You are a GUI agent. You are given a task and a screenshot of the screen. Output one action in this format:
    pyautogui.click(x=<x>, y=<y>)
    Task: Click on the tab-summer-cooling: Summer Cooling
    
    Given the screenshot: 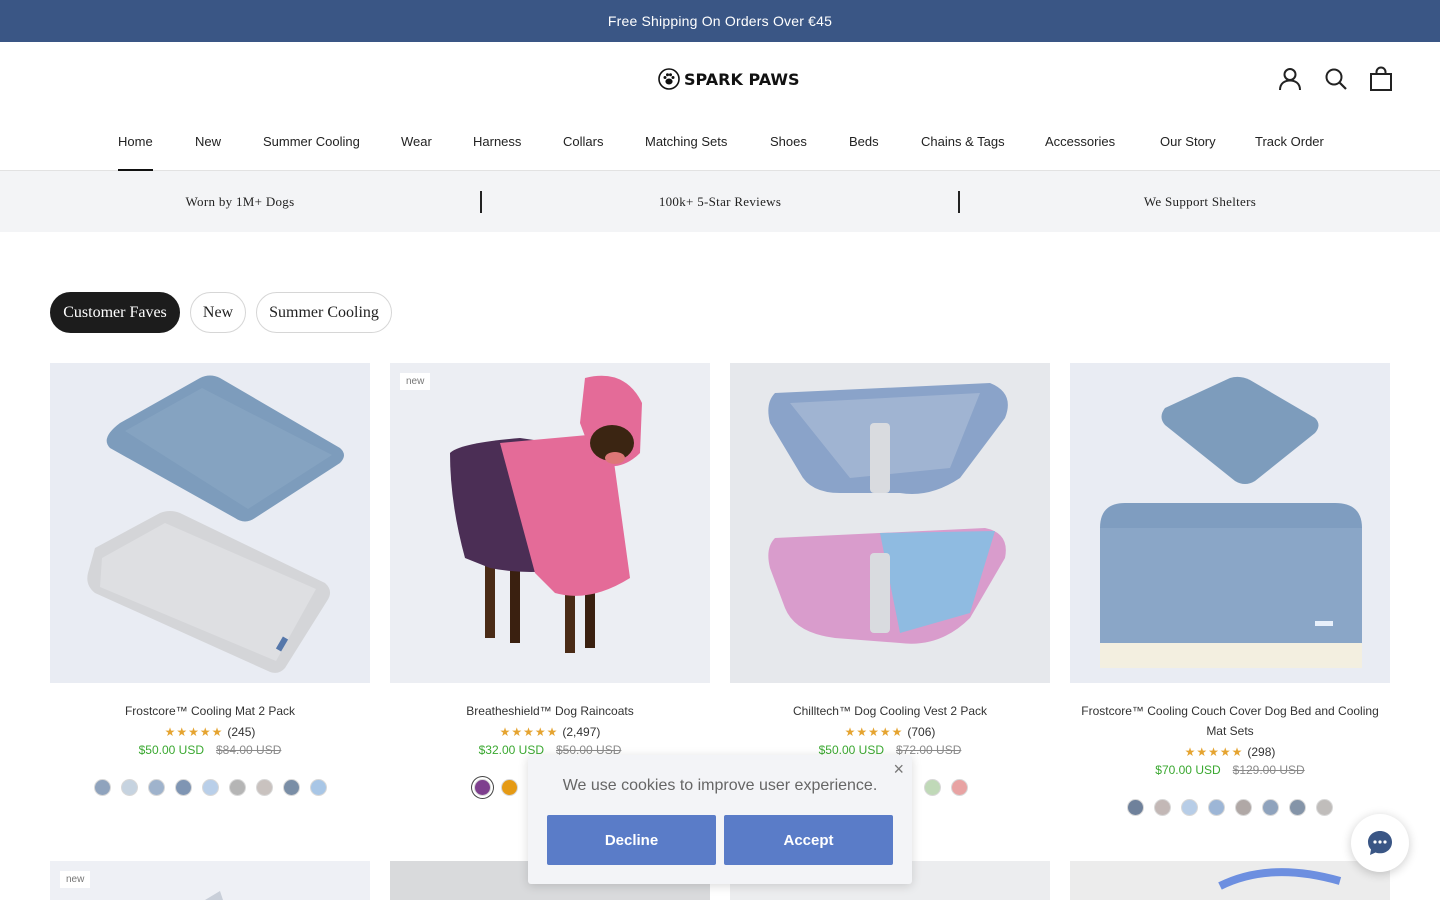 What is the action you would take?
    pyautogui.click(x=324, y=312)
    